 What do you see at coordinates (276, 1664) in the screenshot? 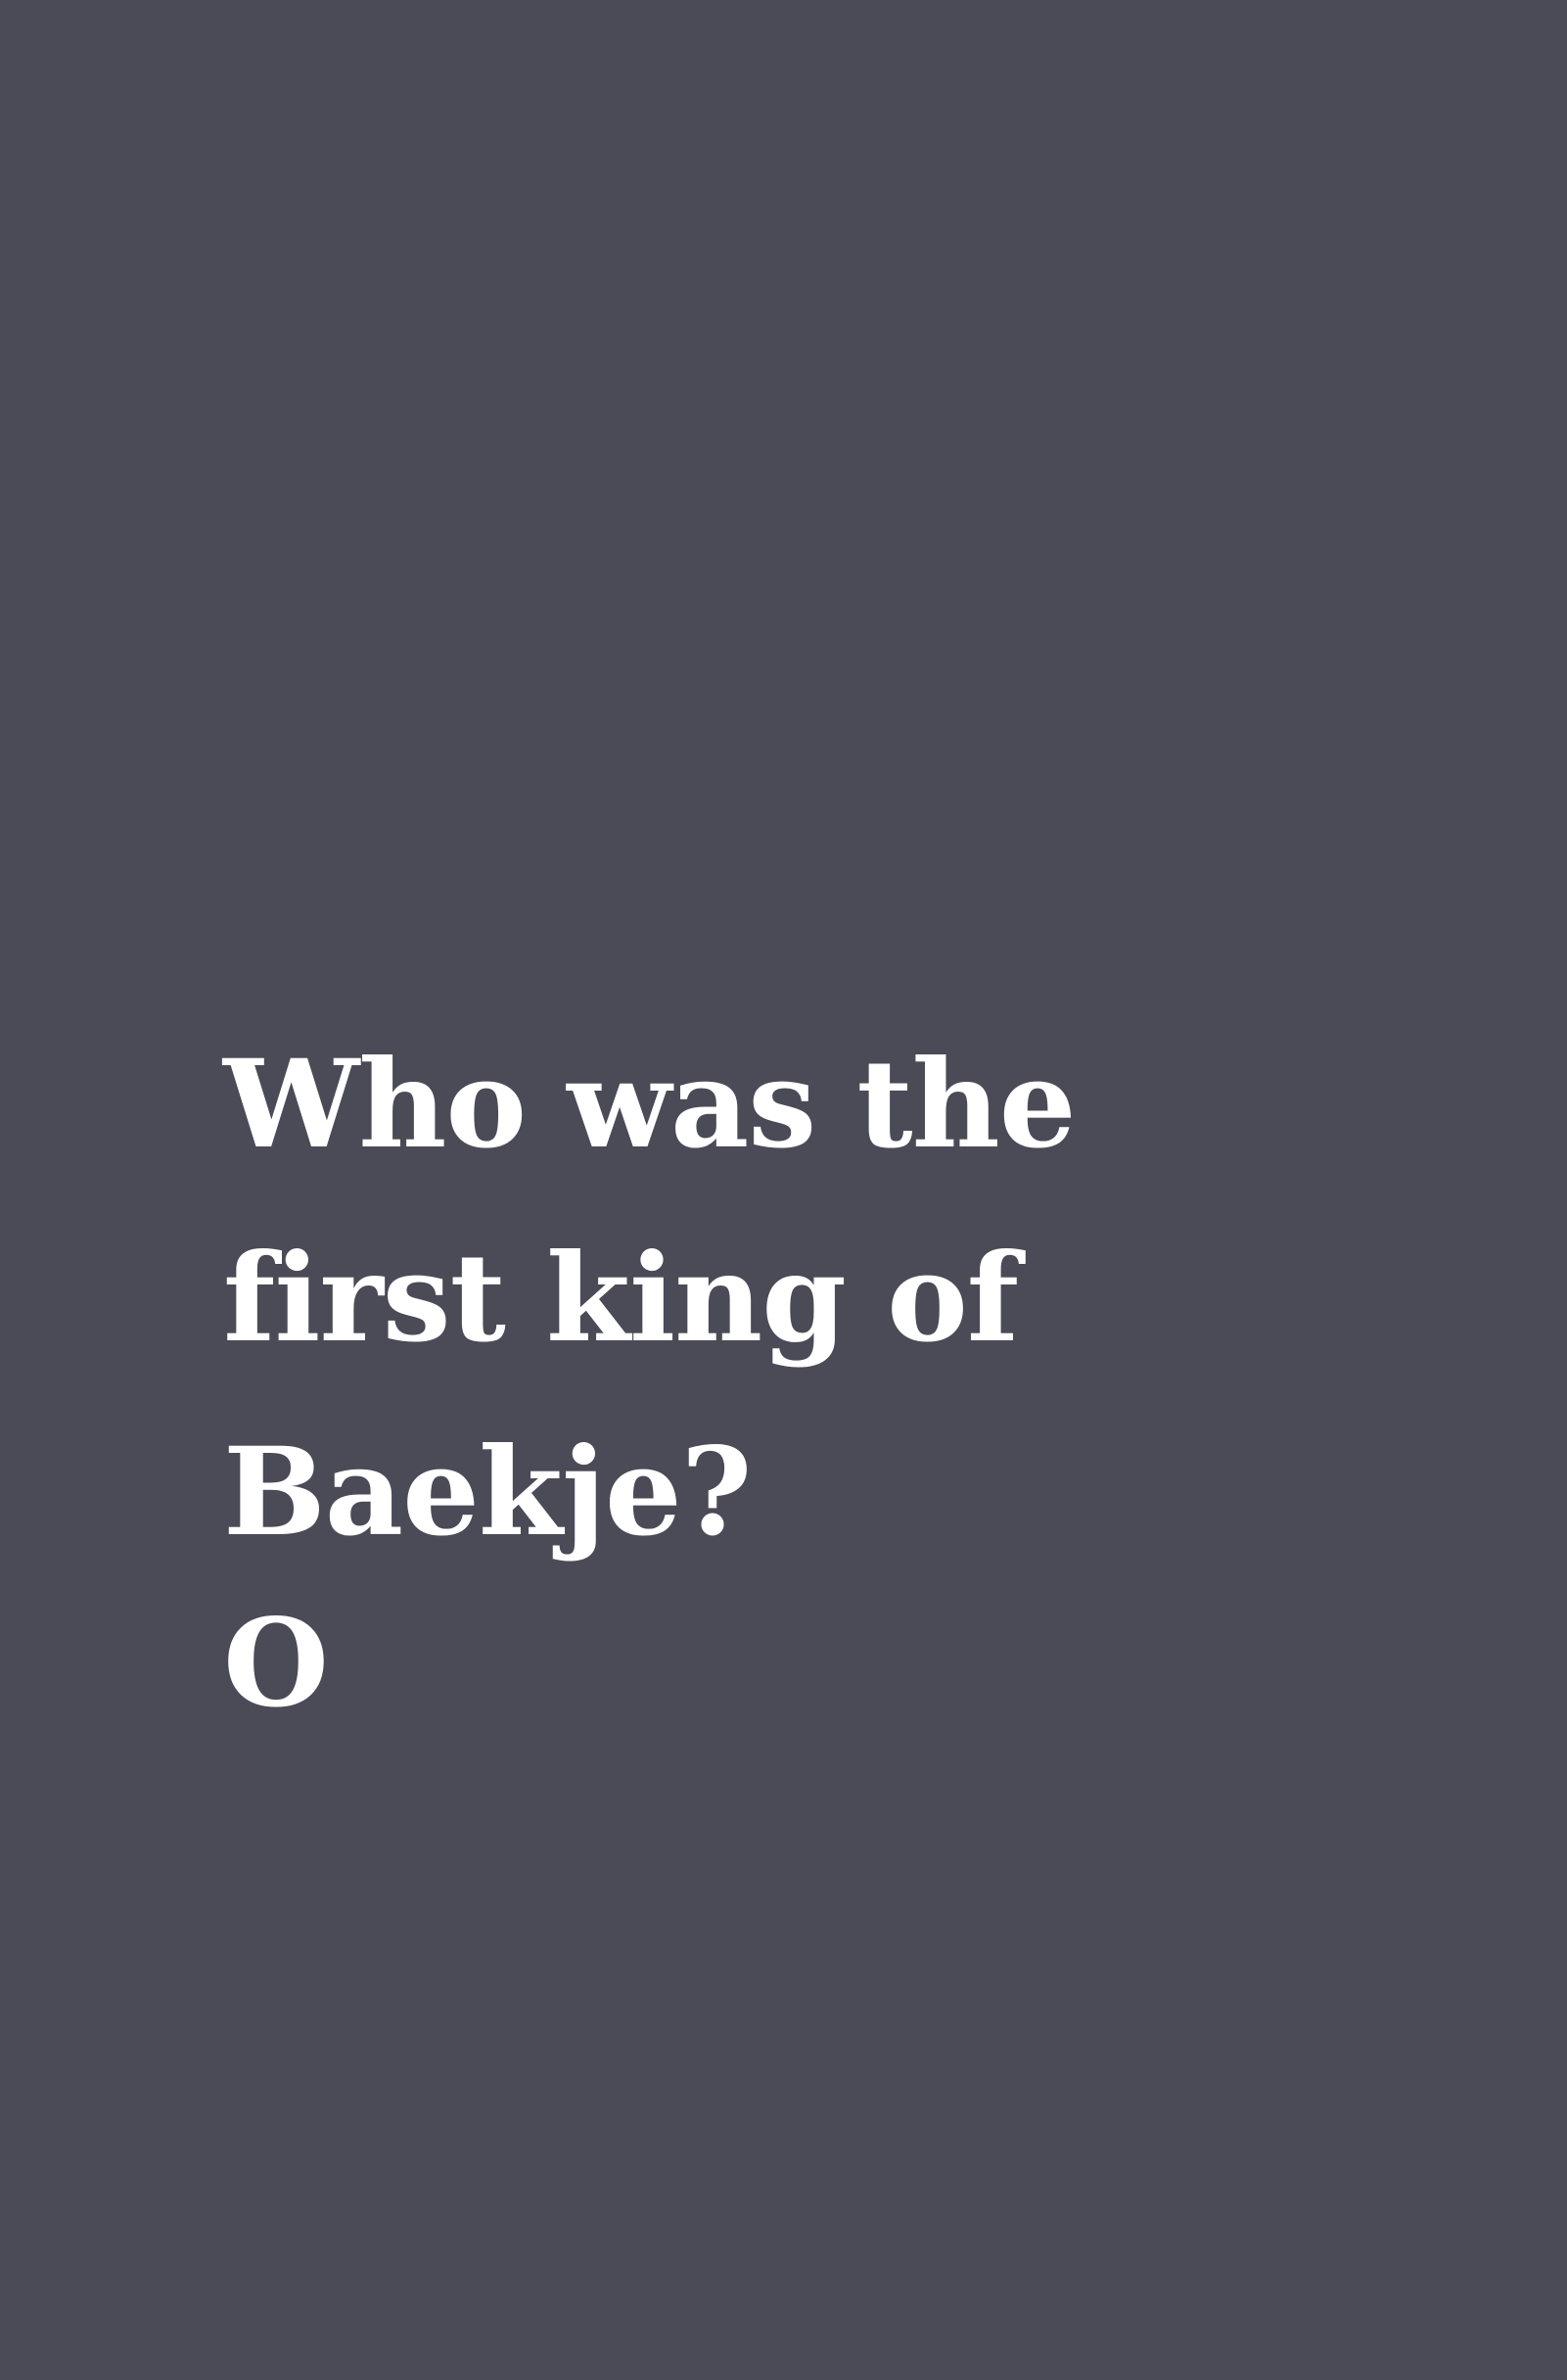
I see `answer-text: O` at bounding box center [276, 1664].